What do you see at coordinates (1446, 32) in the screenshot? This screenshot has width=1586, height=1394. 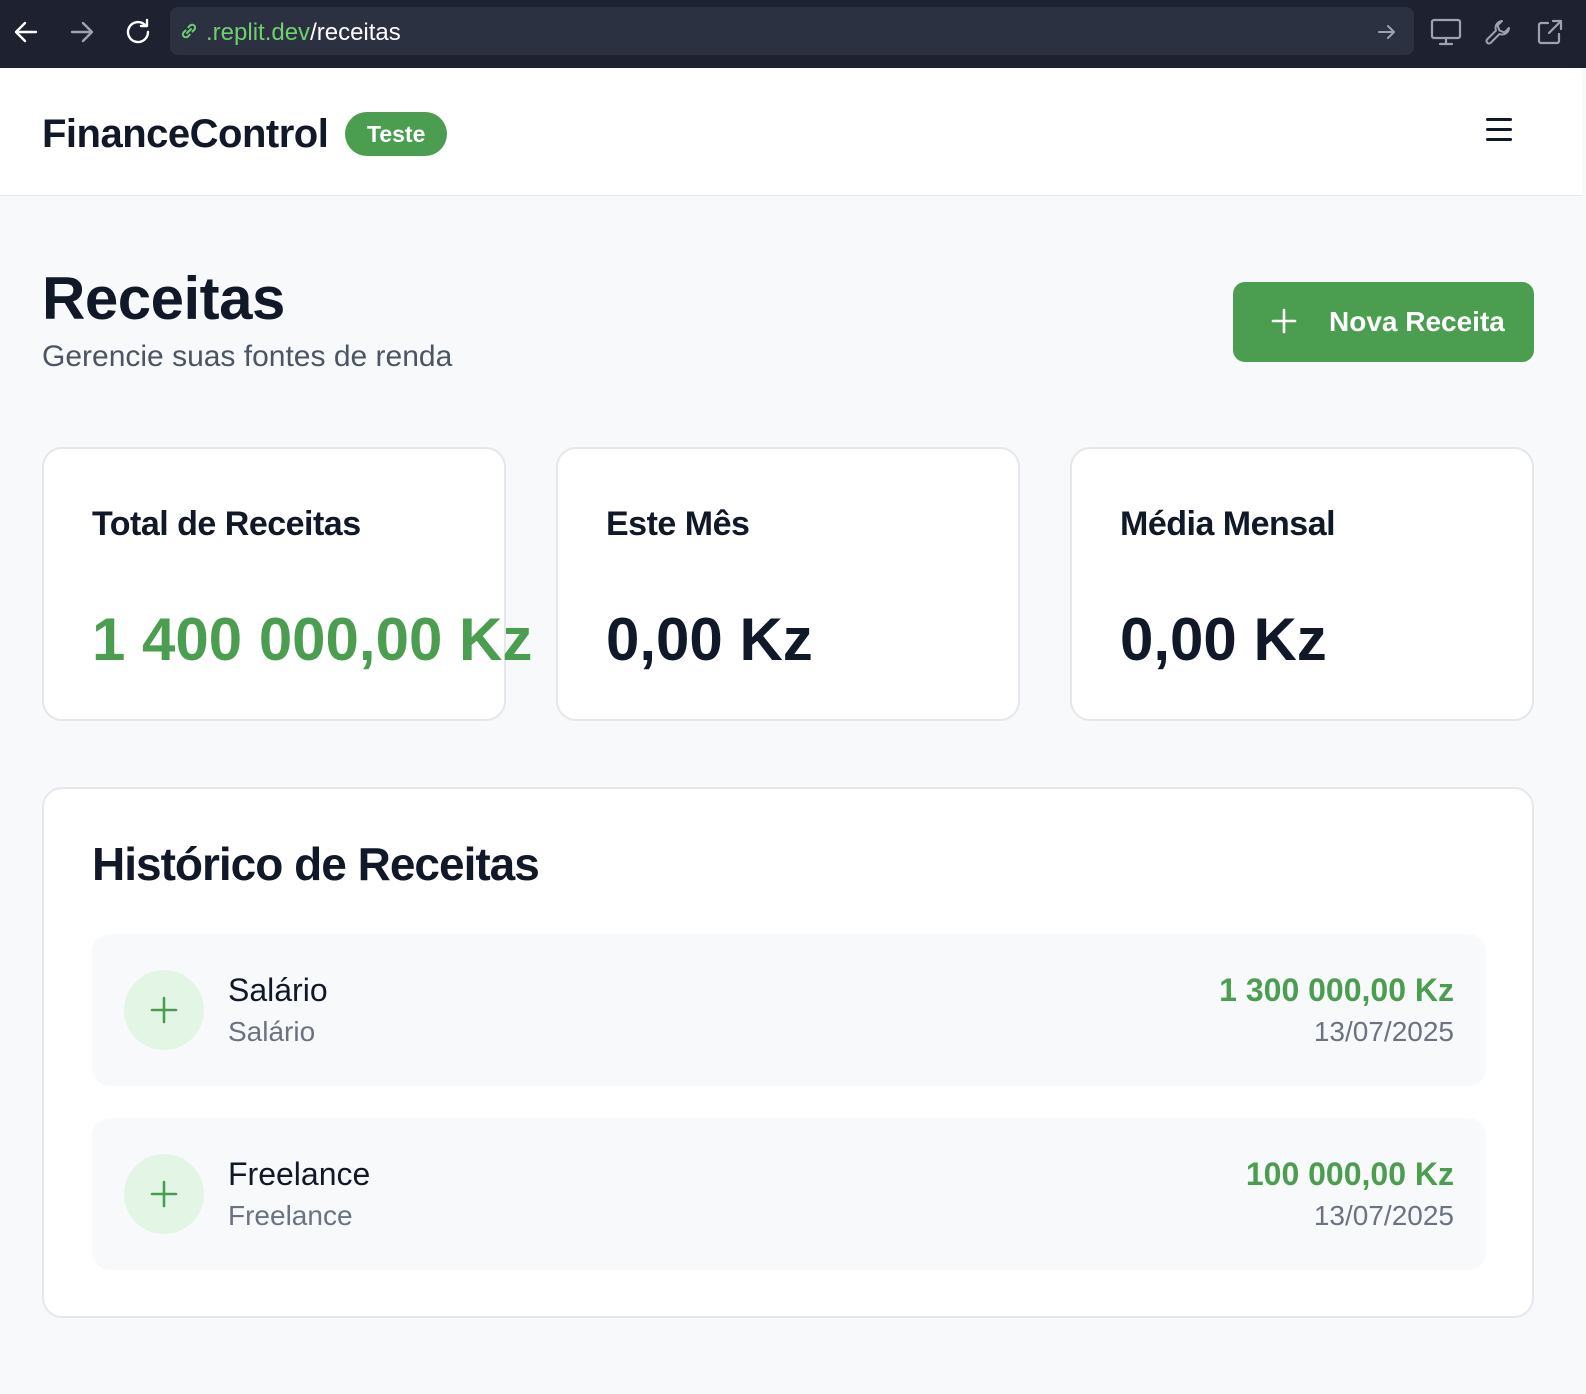 I see `monitor-icon` at bounding box center [1446, 32].